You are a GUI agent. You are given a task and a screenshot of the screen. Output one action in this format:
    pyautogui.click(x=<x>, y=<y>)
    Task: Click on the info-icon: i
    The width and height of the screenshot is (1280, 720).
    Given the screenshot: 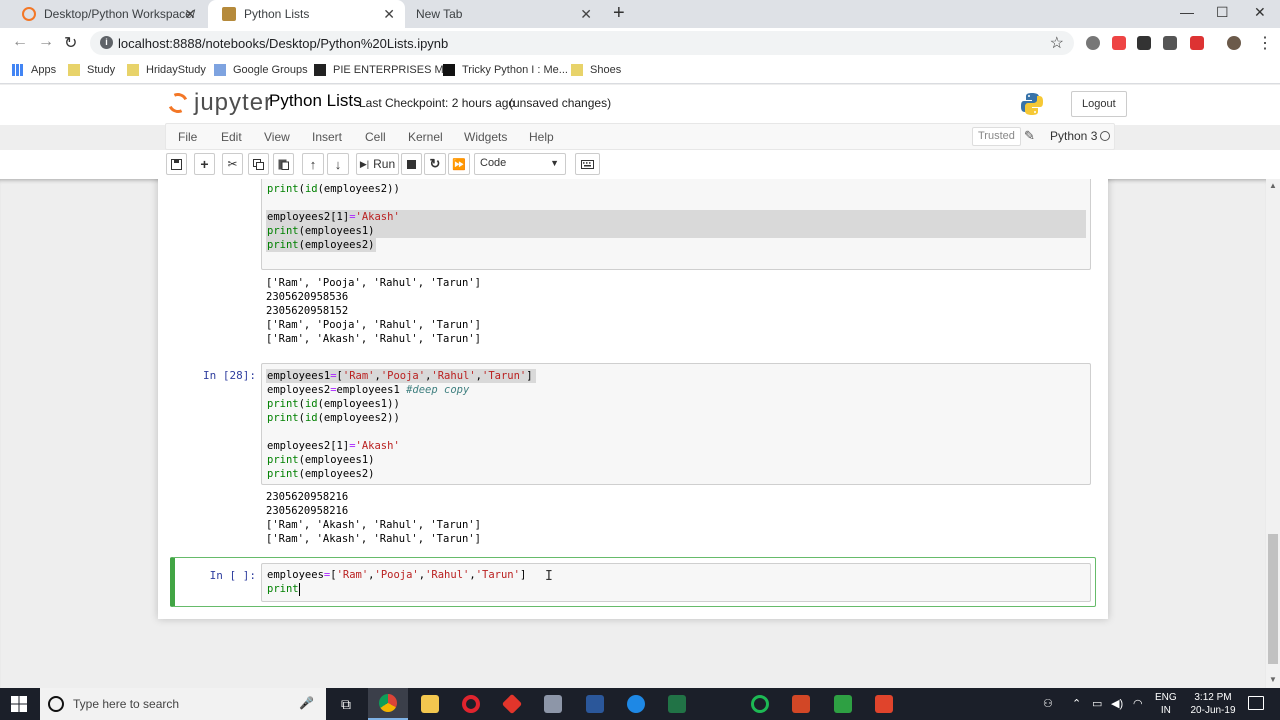 What is the action you would take?
    pyautogui.click(x=106, y=42)
    